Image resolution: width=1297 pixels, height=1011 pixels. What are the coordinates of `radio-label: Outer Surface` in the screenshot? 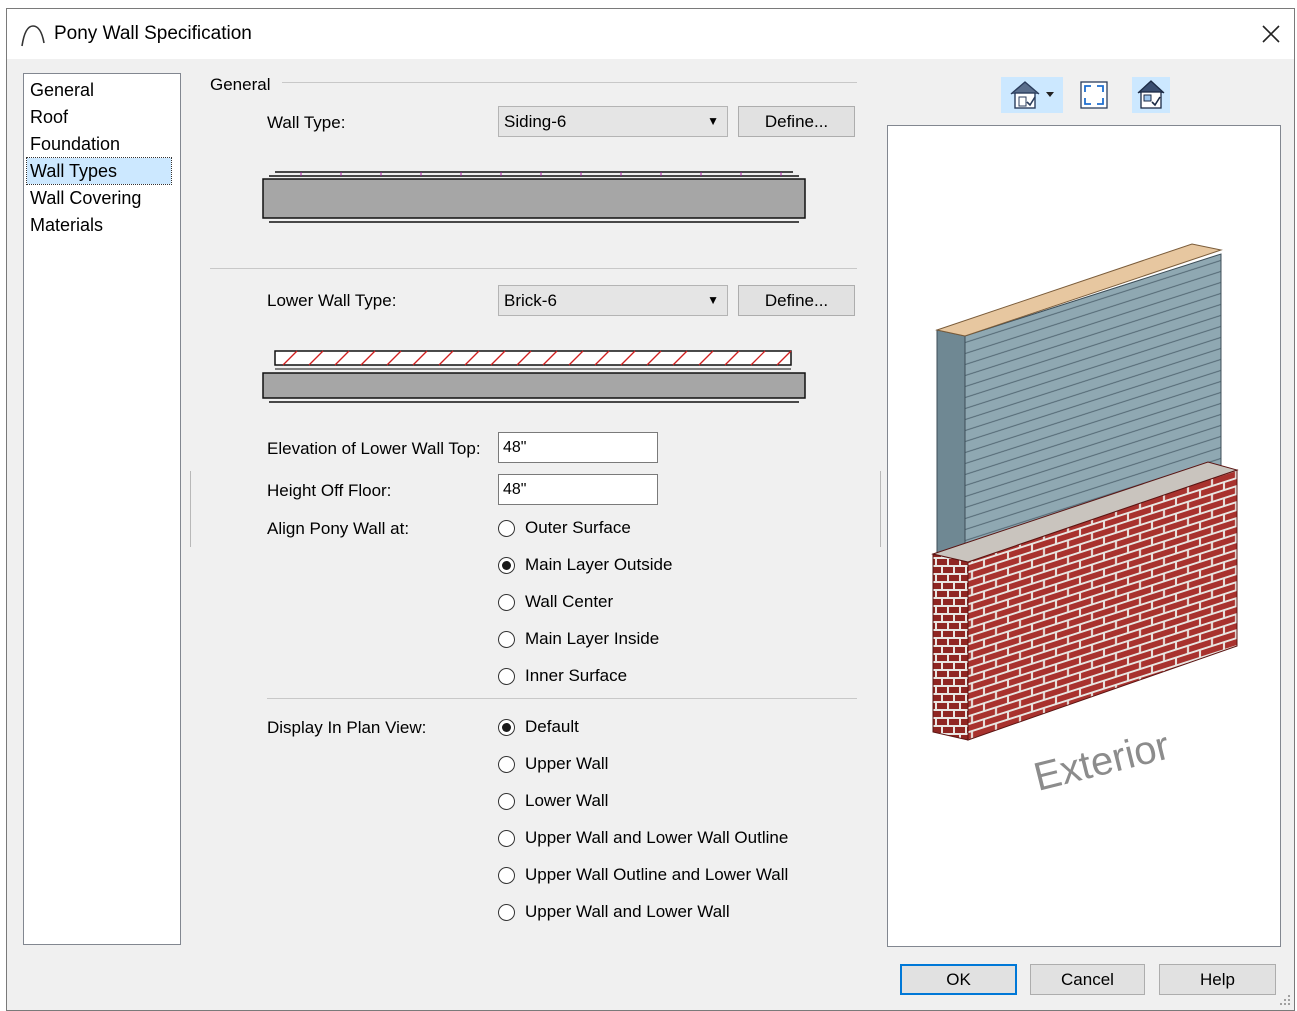 It's located at (578, 527).